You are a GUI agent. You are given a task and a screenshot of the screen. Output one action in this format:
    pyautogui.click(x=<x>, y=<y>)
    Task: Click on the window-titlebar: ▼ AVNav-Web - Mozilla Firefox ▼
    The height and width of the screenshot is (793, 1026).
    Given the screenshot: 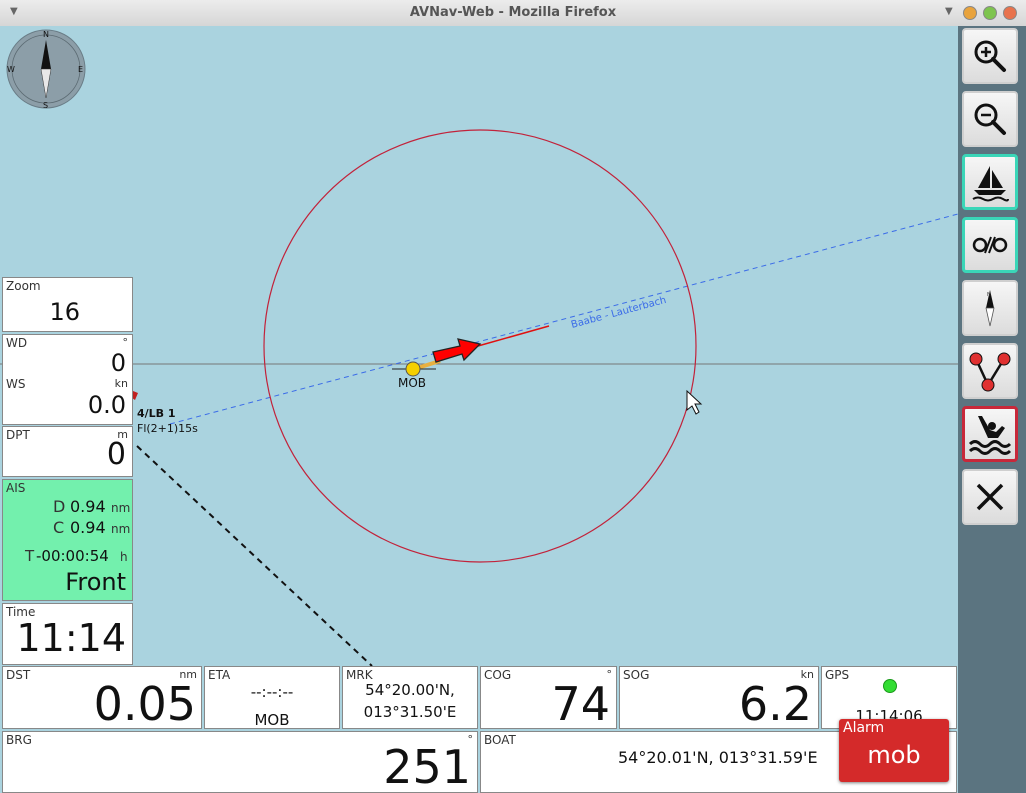 What is the action you would take?
    pyautogui.click(x=513, y=13)
    